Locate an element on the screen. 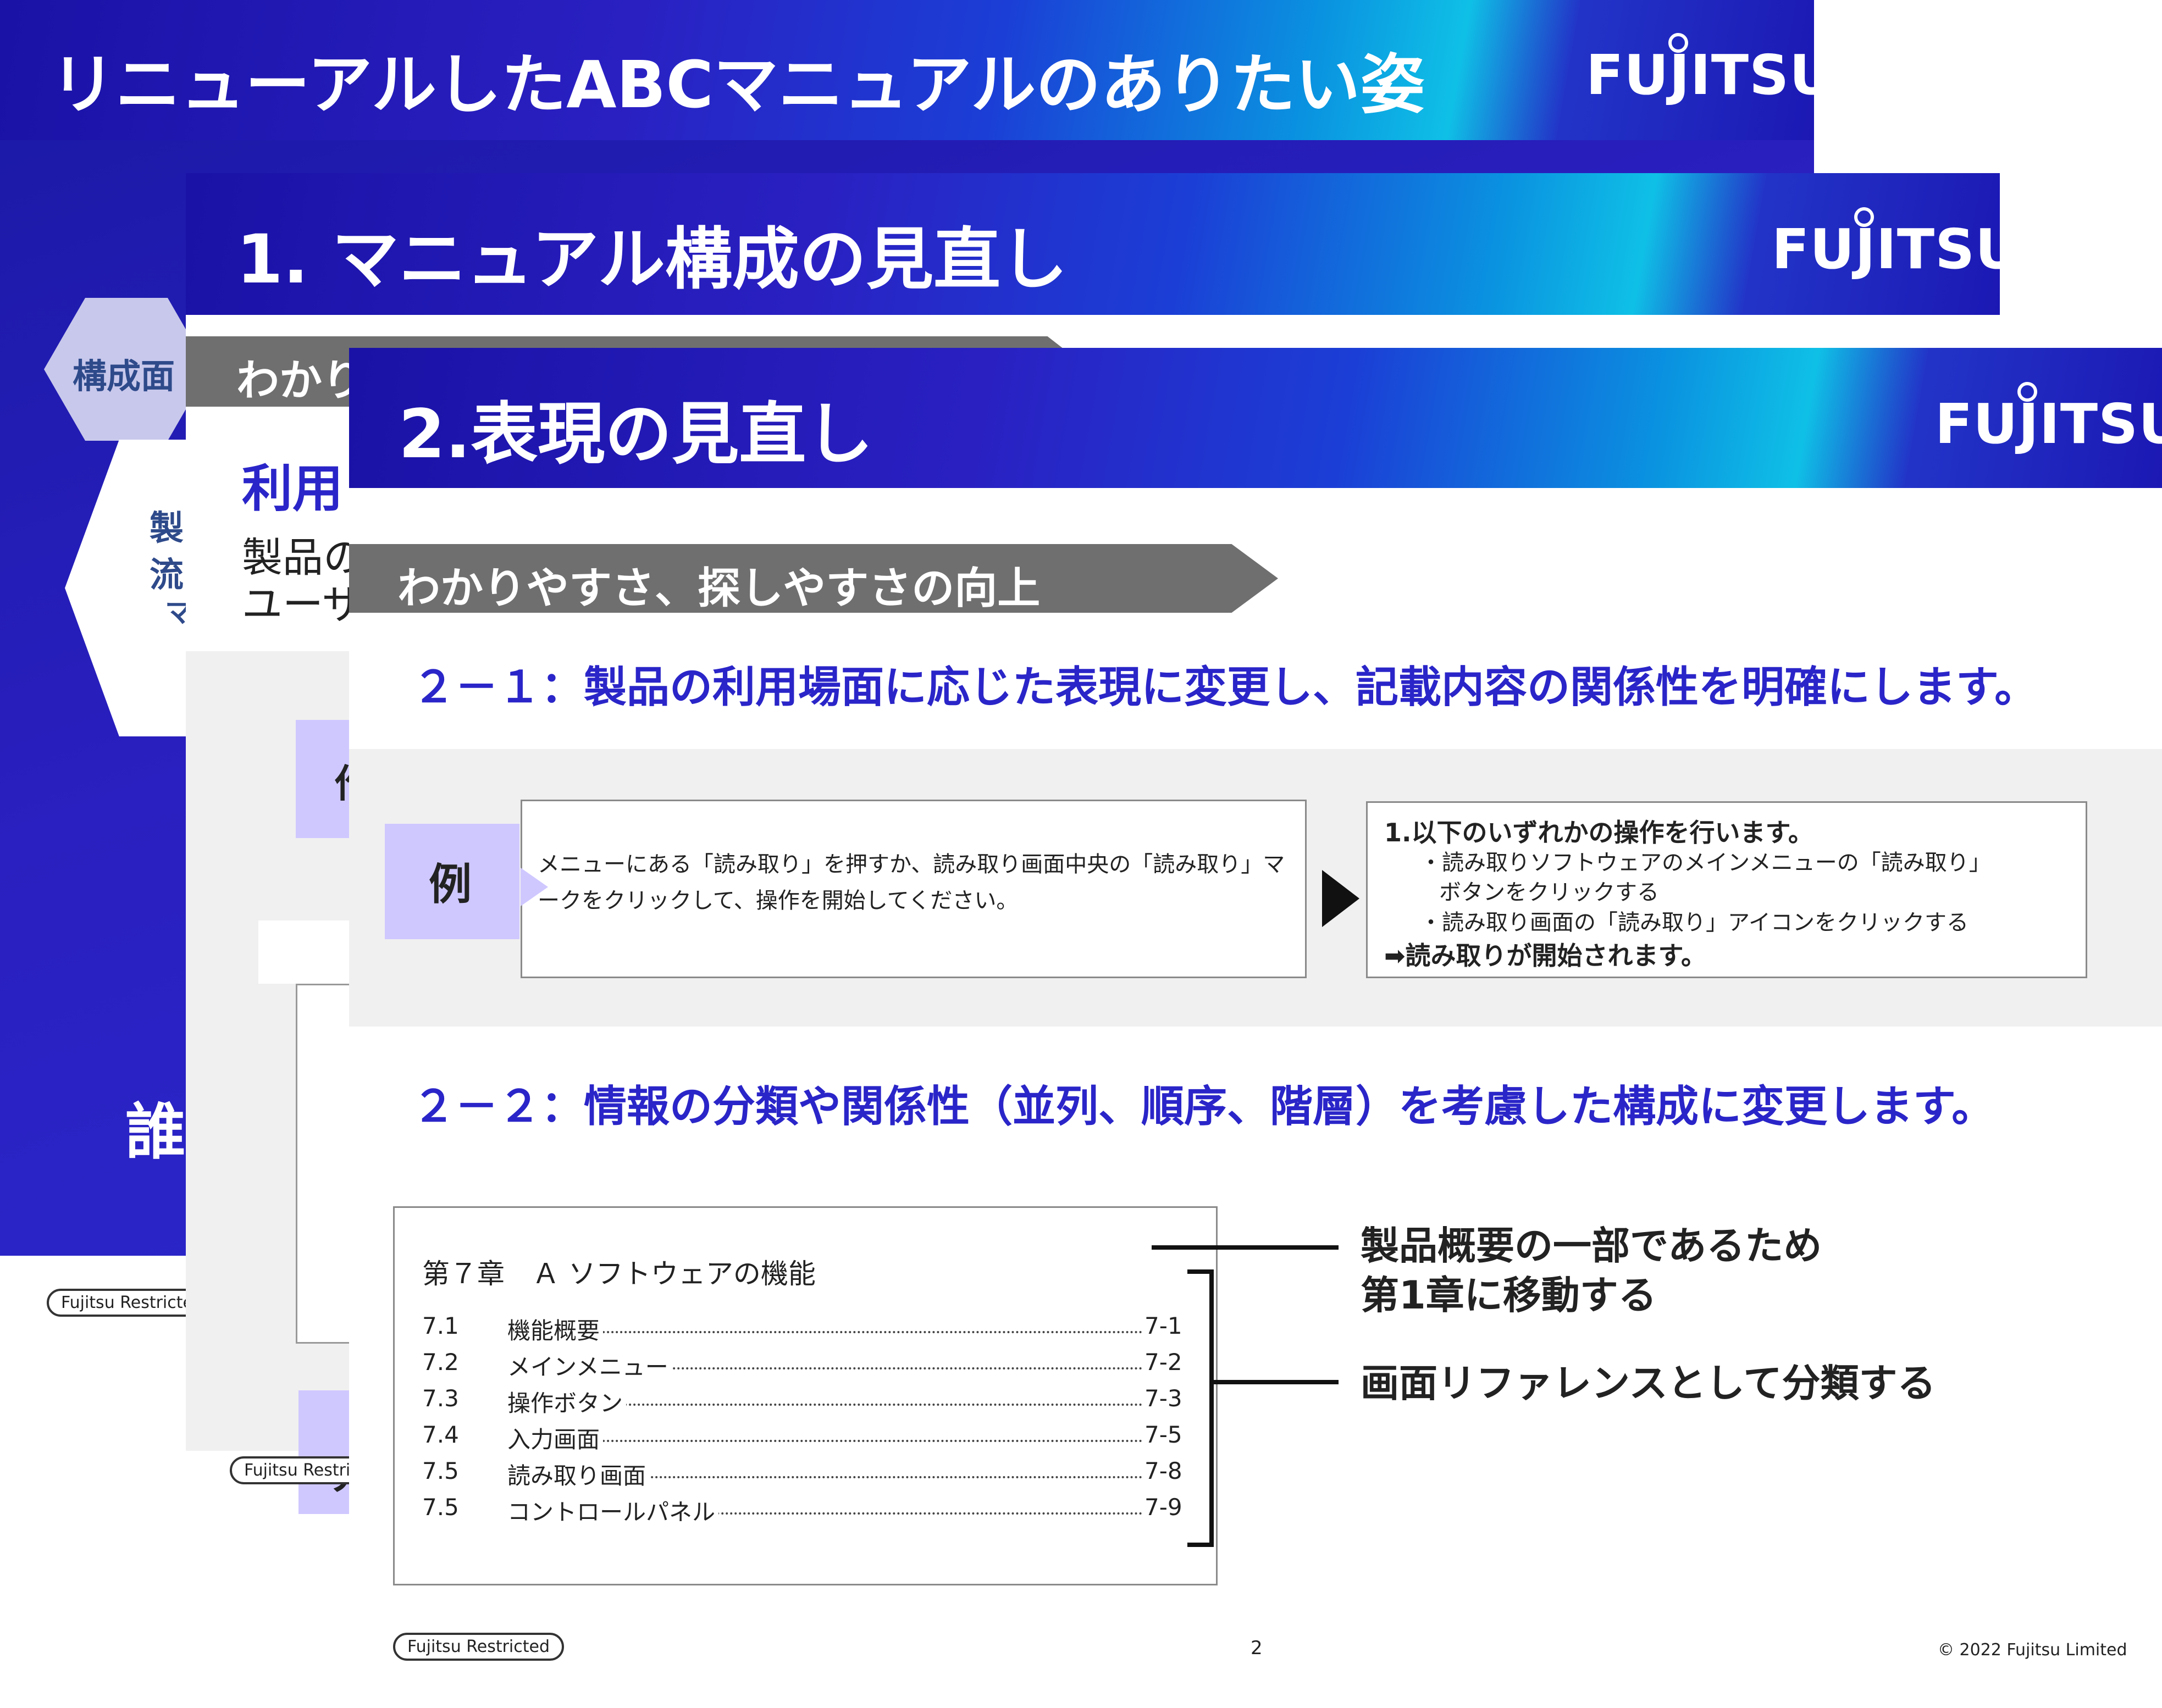 The width and height of the screenshot is (2162, 1708). toc-page: 7-1 is located at coordinates (1162, 1325).